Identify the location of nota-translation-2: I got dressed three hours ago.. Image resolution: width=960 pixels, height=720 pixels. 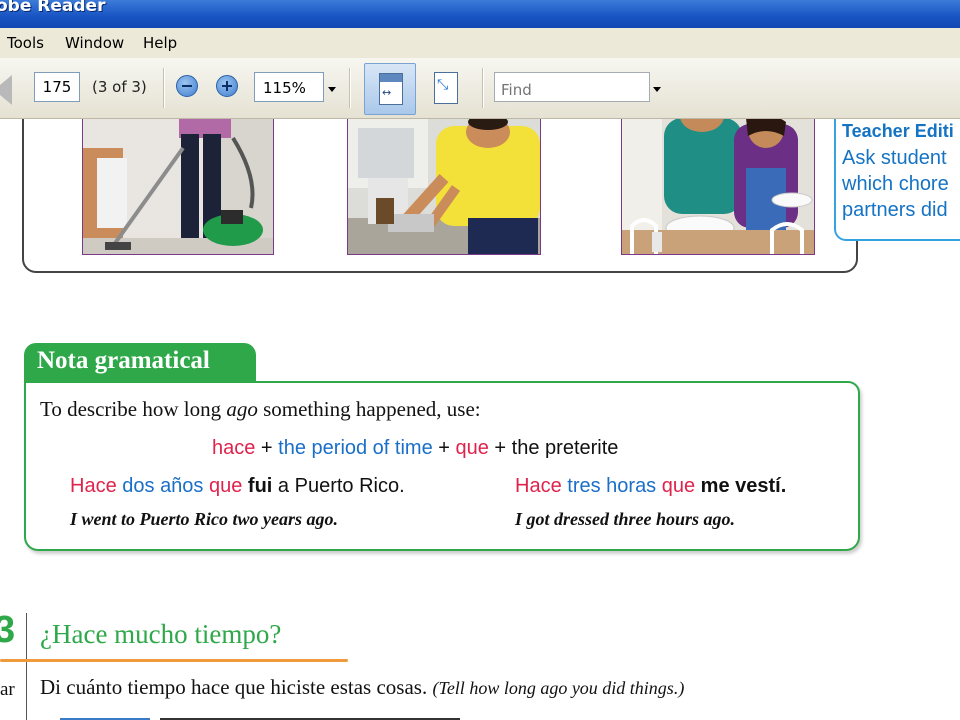
(625, 519).